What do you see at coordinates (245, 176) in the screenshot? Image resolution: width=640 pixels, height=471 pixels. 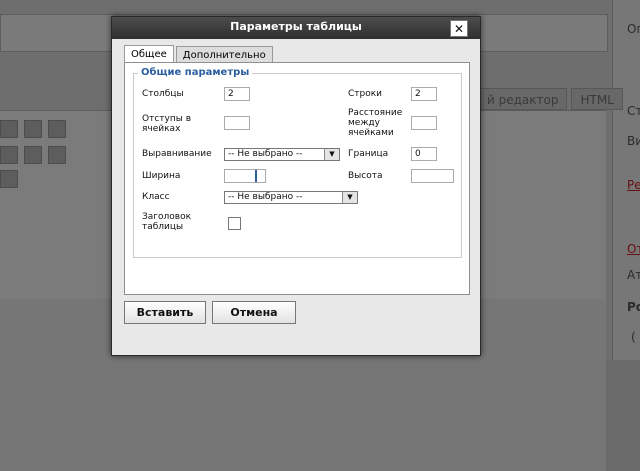 I see `width-input` at bounding box center [245, 176].